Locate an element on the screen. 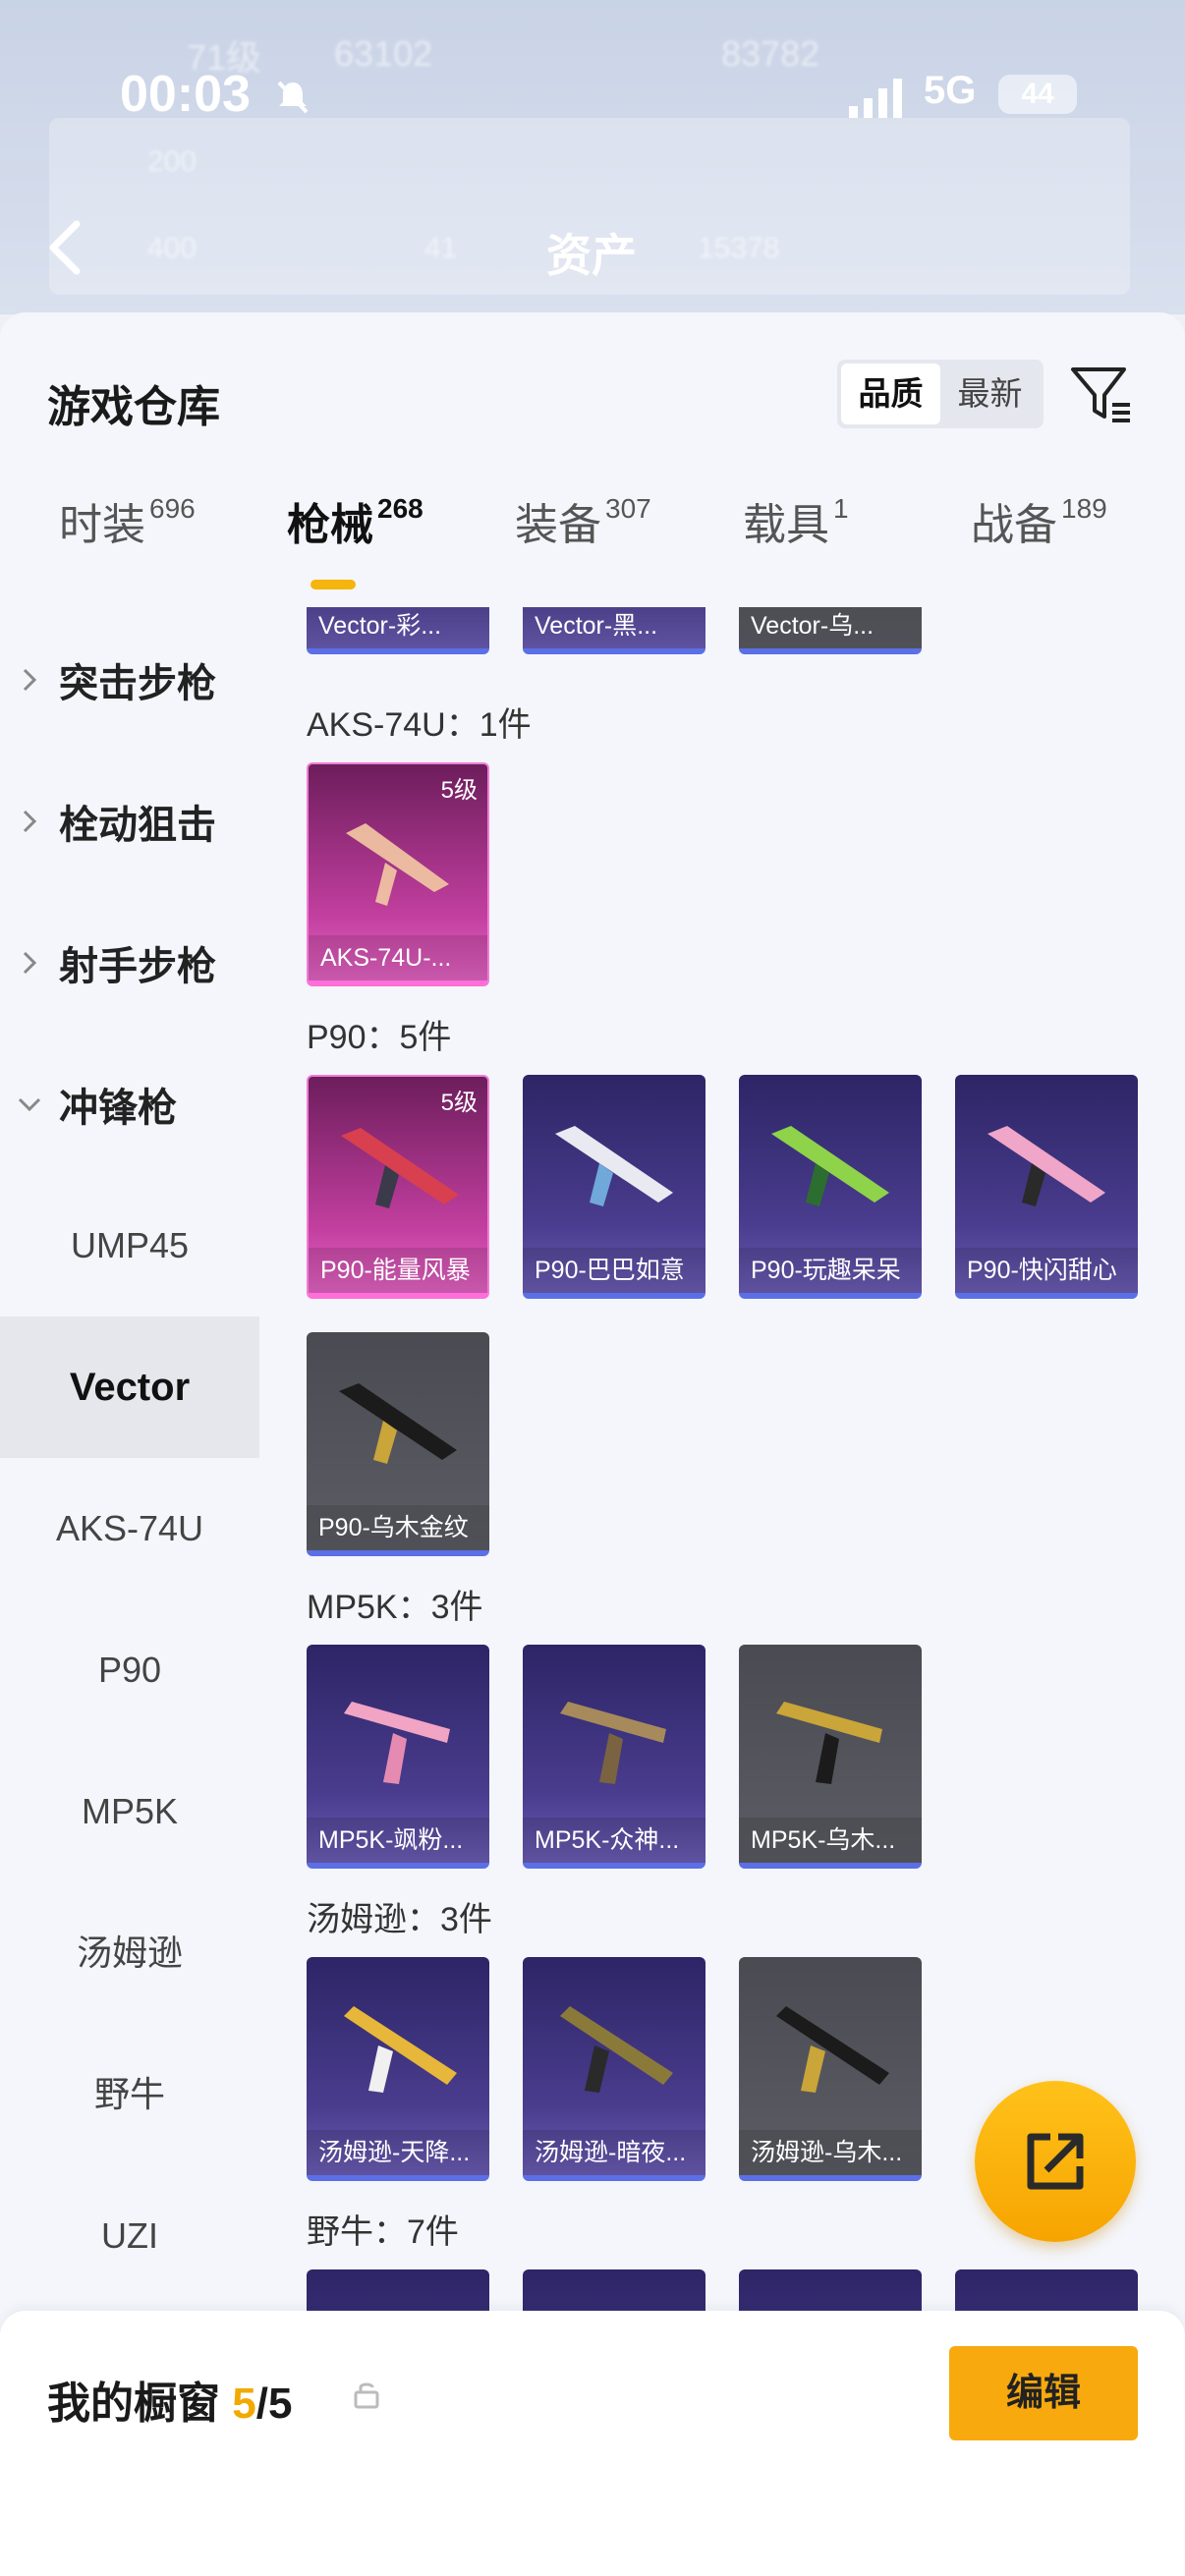  category-tabs: 时装 696 枪械 268 装备 307 载具 1 战备 189 is located at coordinates (592, 548).